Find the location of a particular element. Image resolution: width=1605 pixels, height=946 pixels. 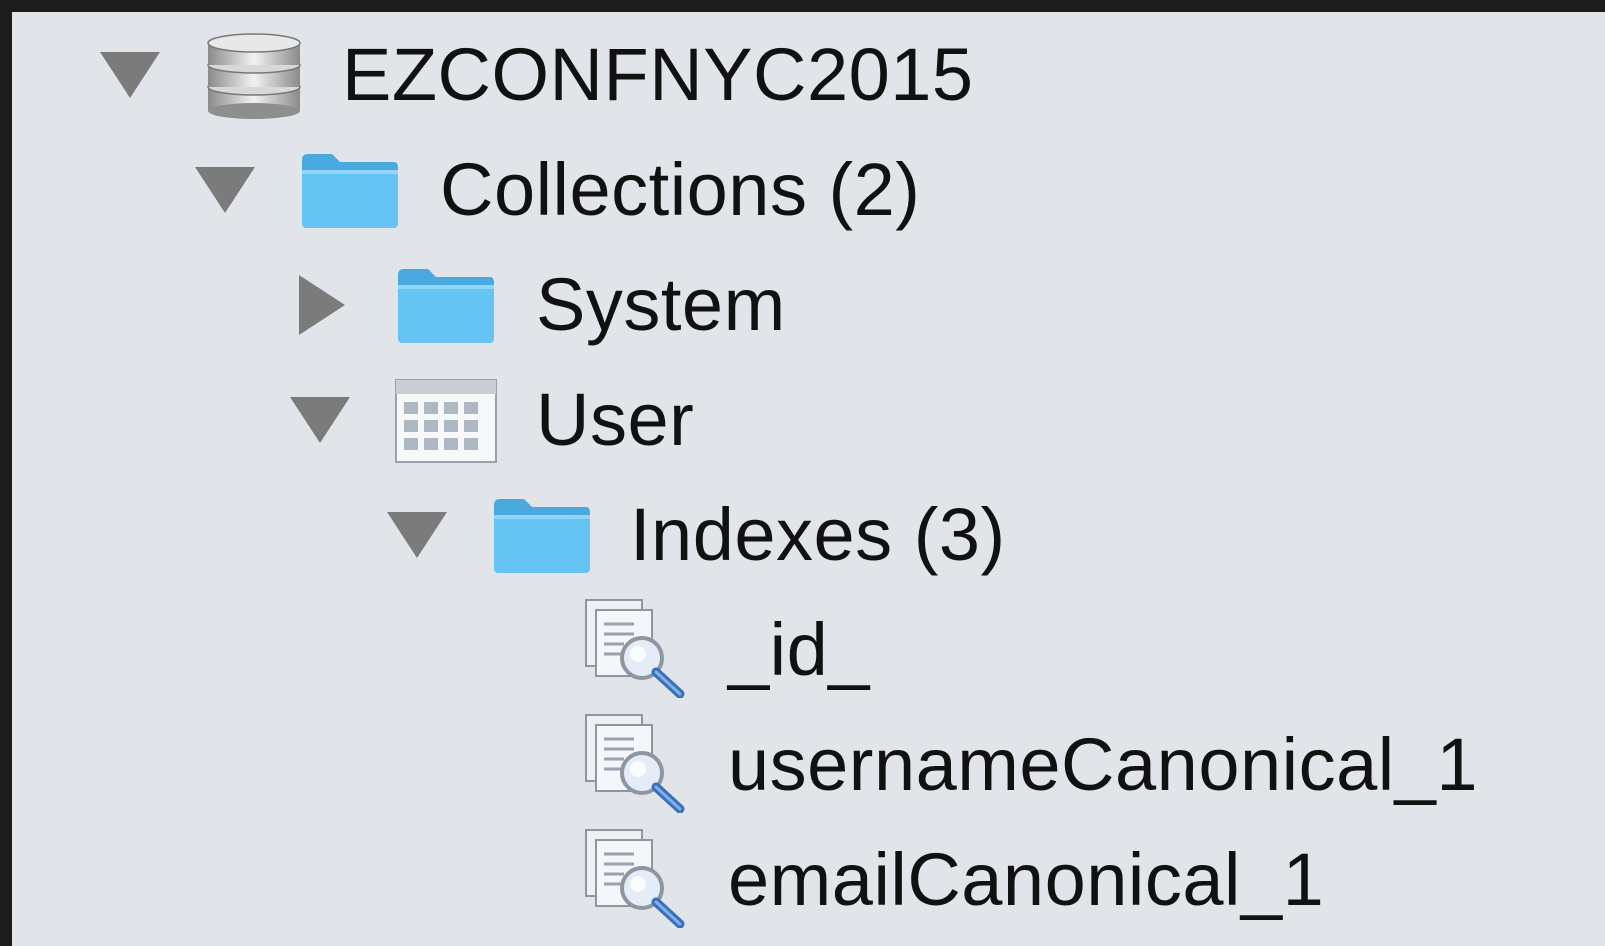

table-icon is located at coordinates (446, 421).